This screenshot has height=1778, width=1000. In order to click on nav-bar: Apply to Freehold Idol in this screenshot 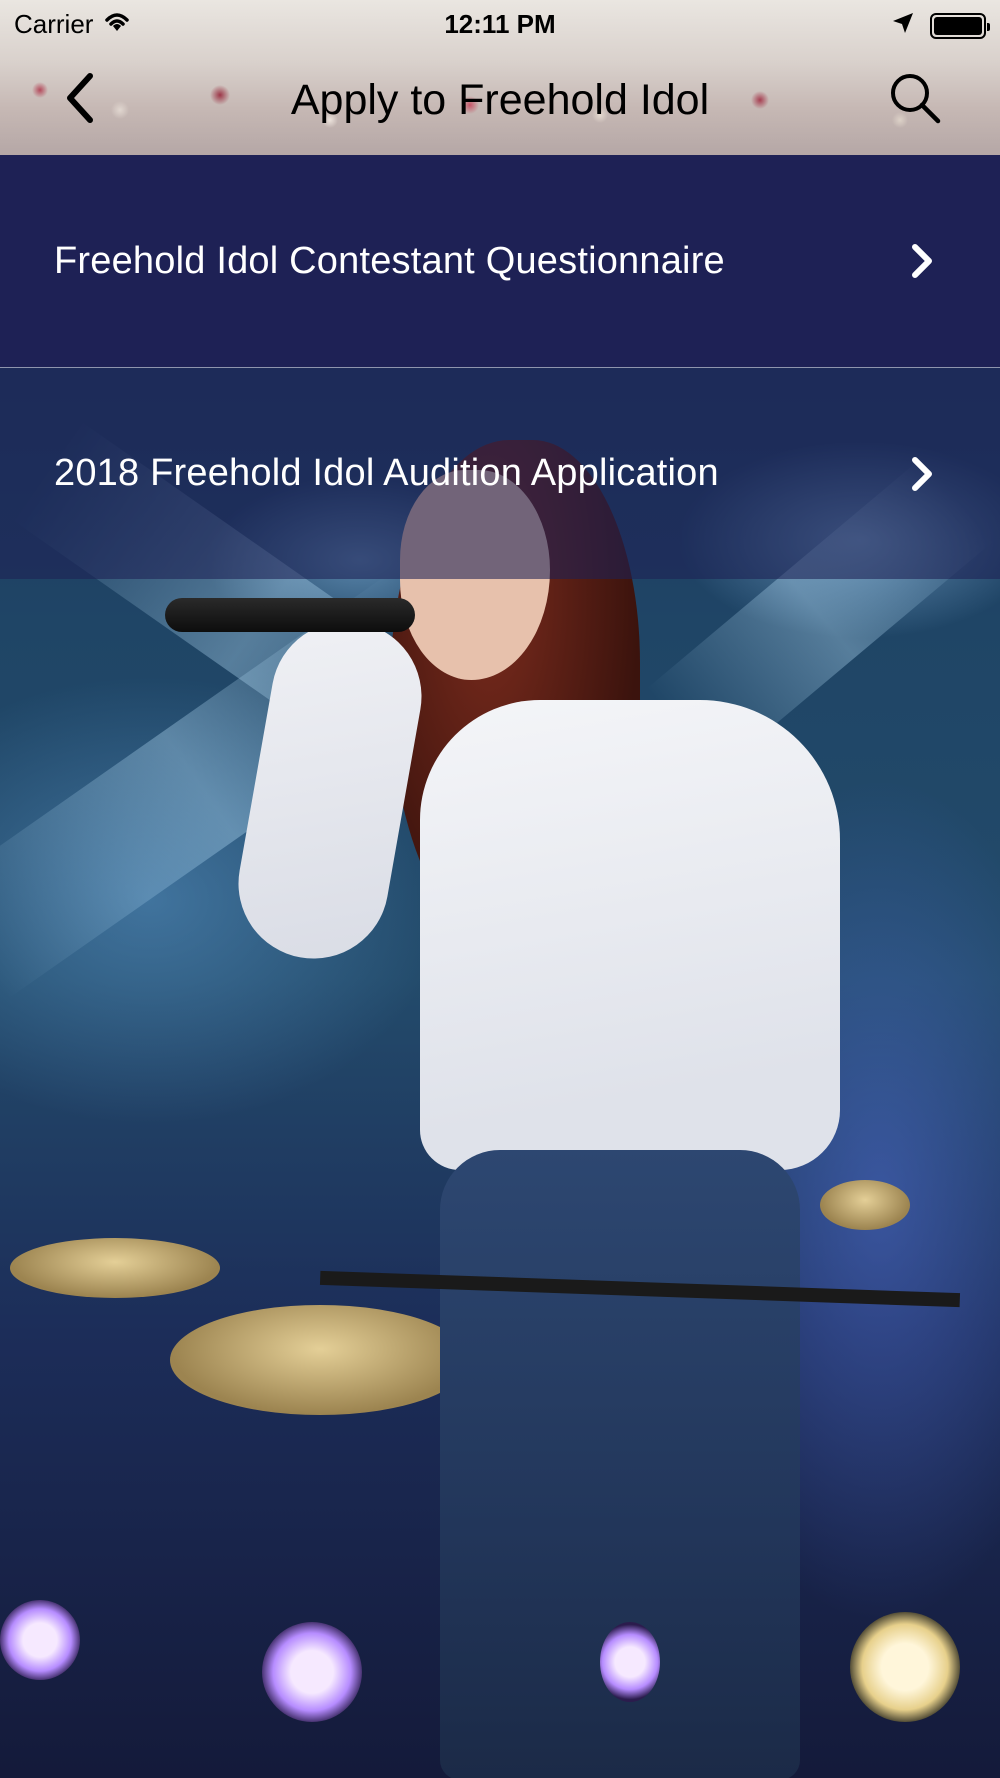, I will do `click(500, 101)`.